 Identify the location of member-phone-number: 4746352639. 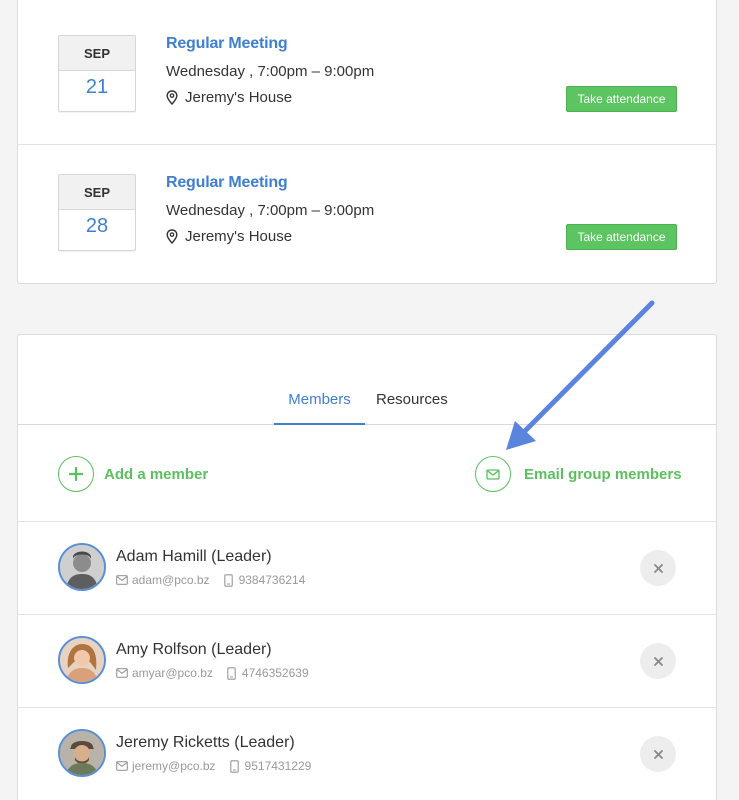
(275, 673).